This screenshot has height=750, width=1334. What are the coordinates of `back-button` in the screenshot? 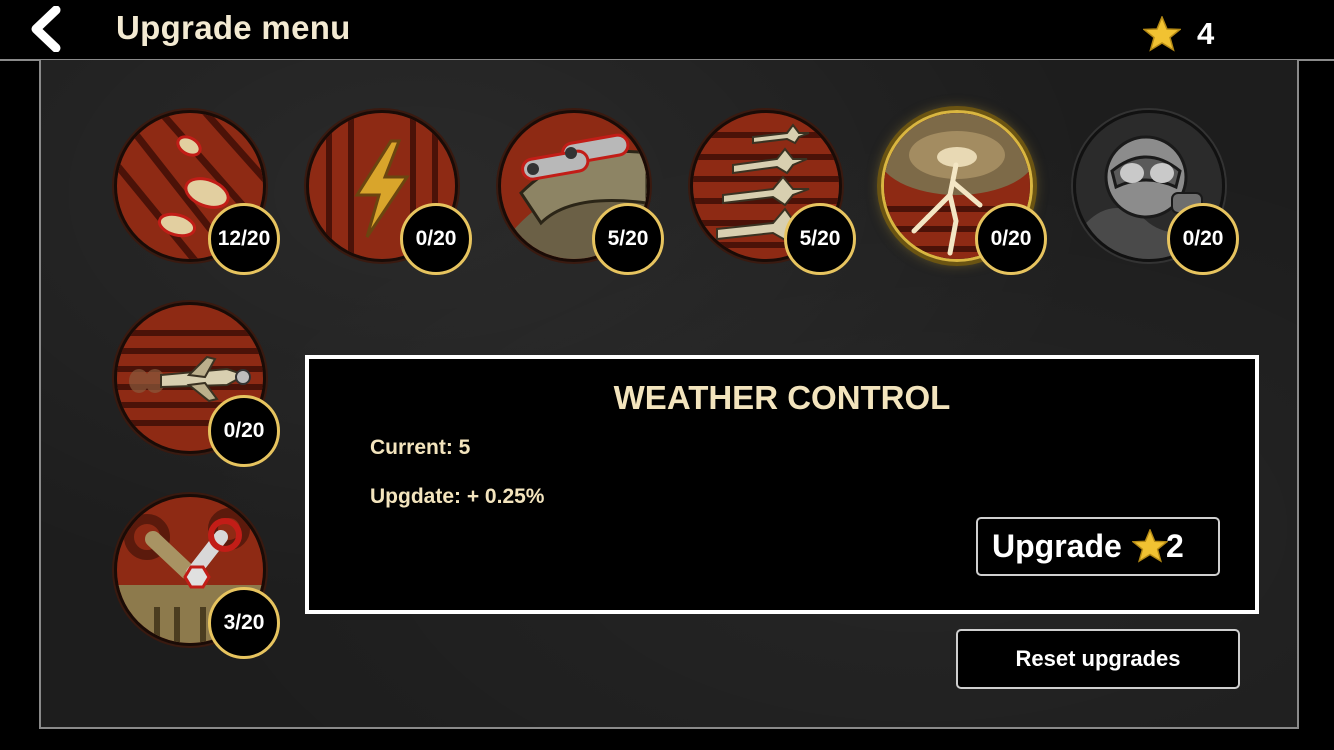 It's located at (47, 29).